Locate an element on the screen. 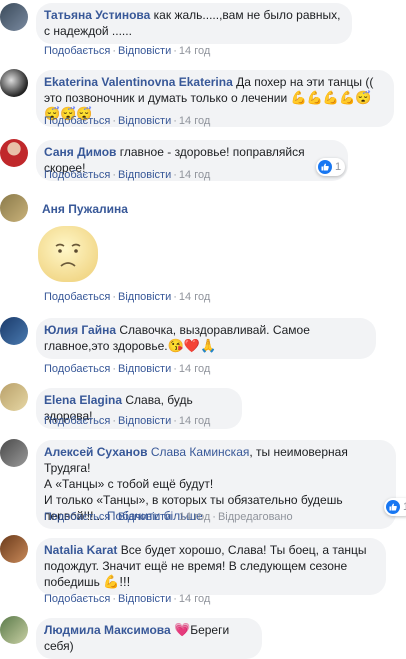 Image resolution: width=406 pixels, height=659 pixels. comment-author: Юлия Гайна is located at coordinates (80, 330).